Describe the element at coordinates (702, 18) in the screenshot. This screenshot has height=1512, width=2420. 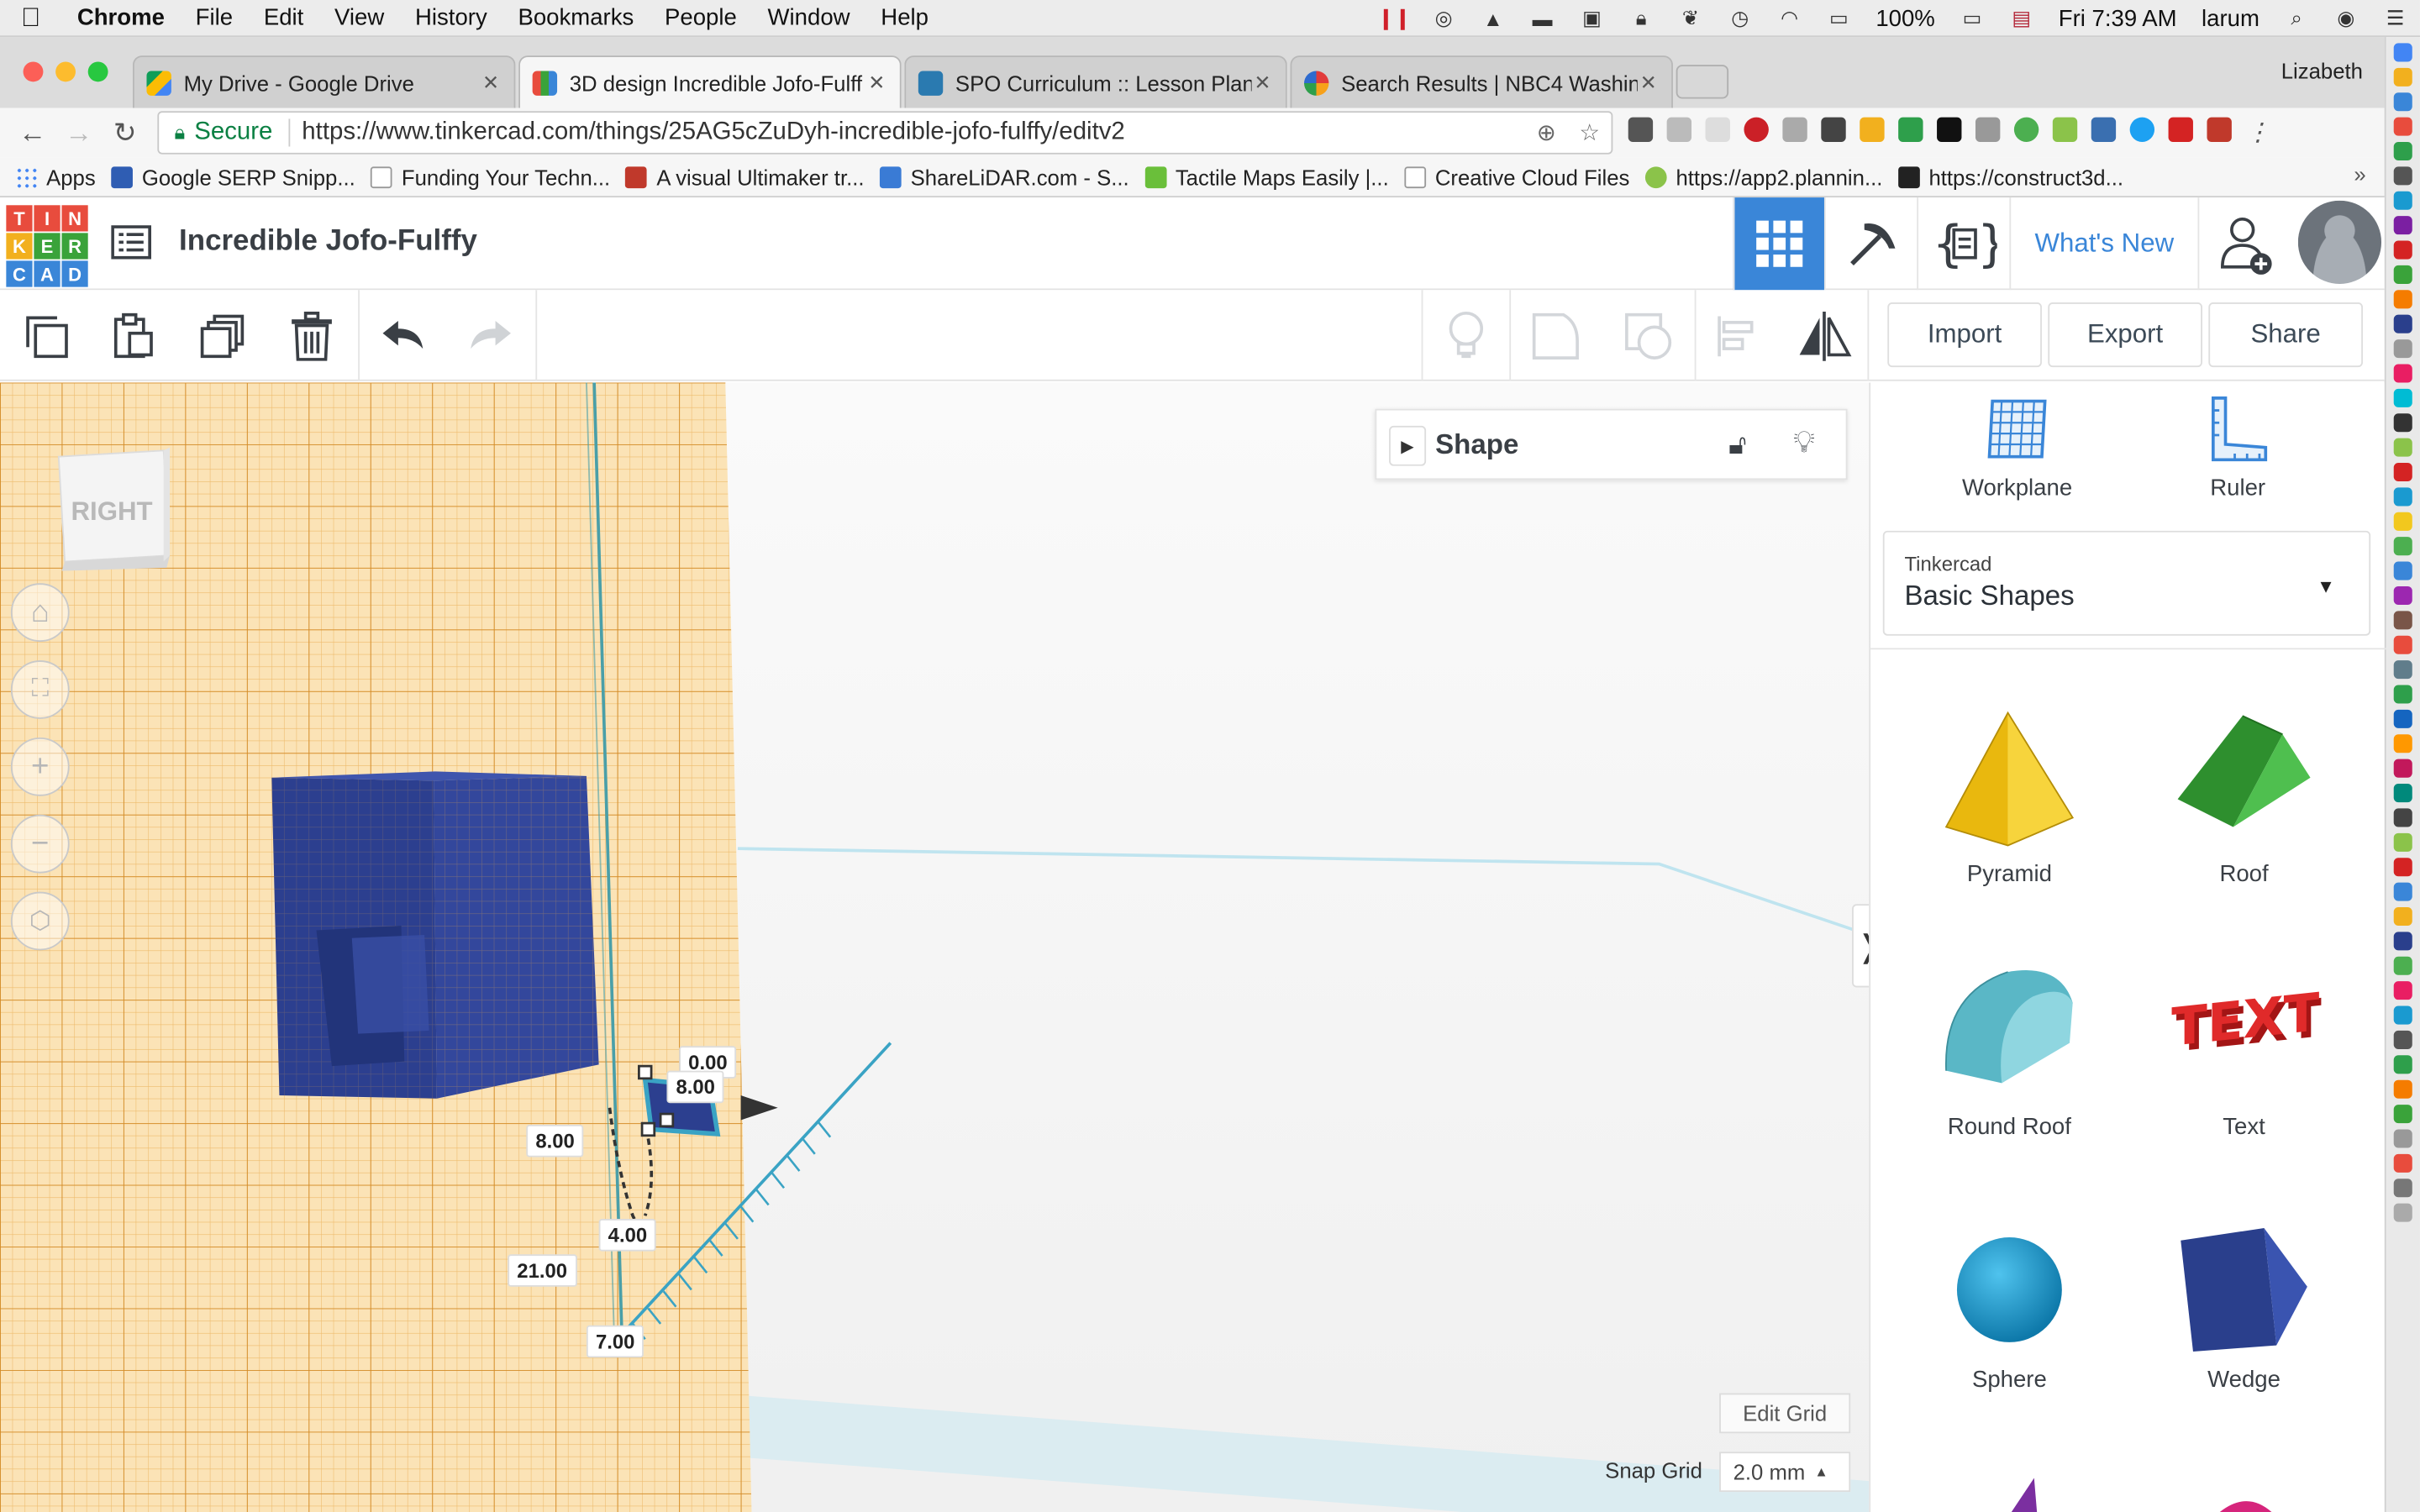
I see `menu-people: People` at that location.